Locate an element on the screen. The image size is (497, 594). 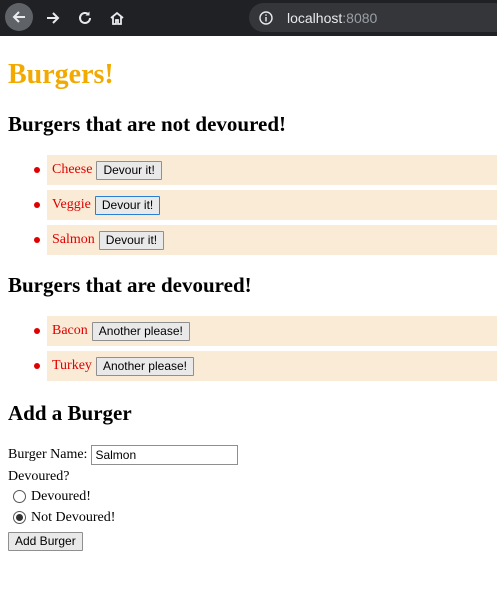
list-item: Cheese Devour it! is located at coordinates (265, 170).